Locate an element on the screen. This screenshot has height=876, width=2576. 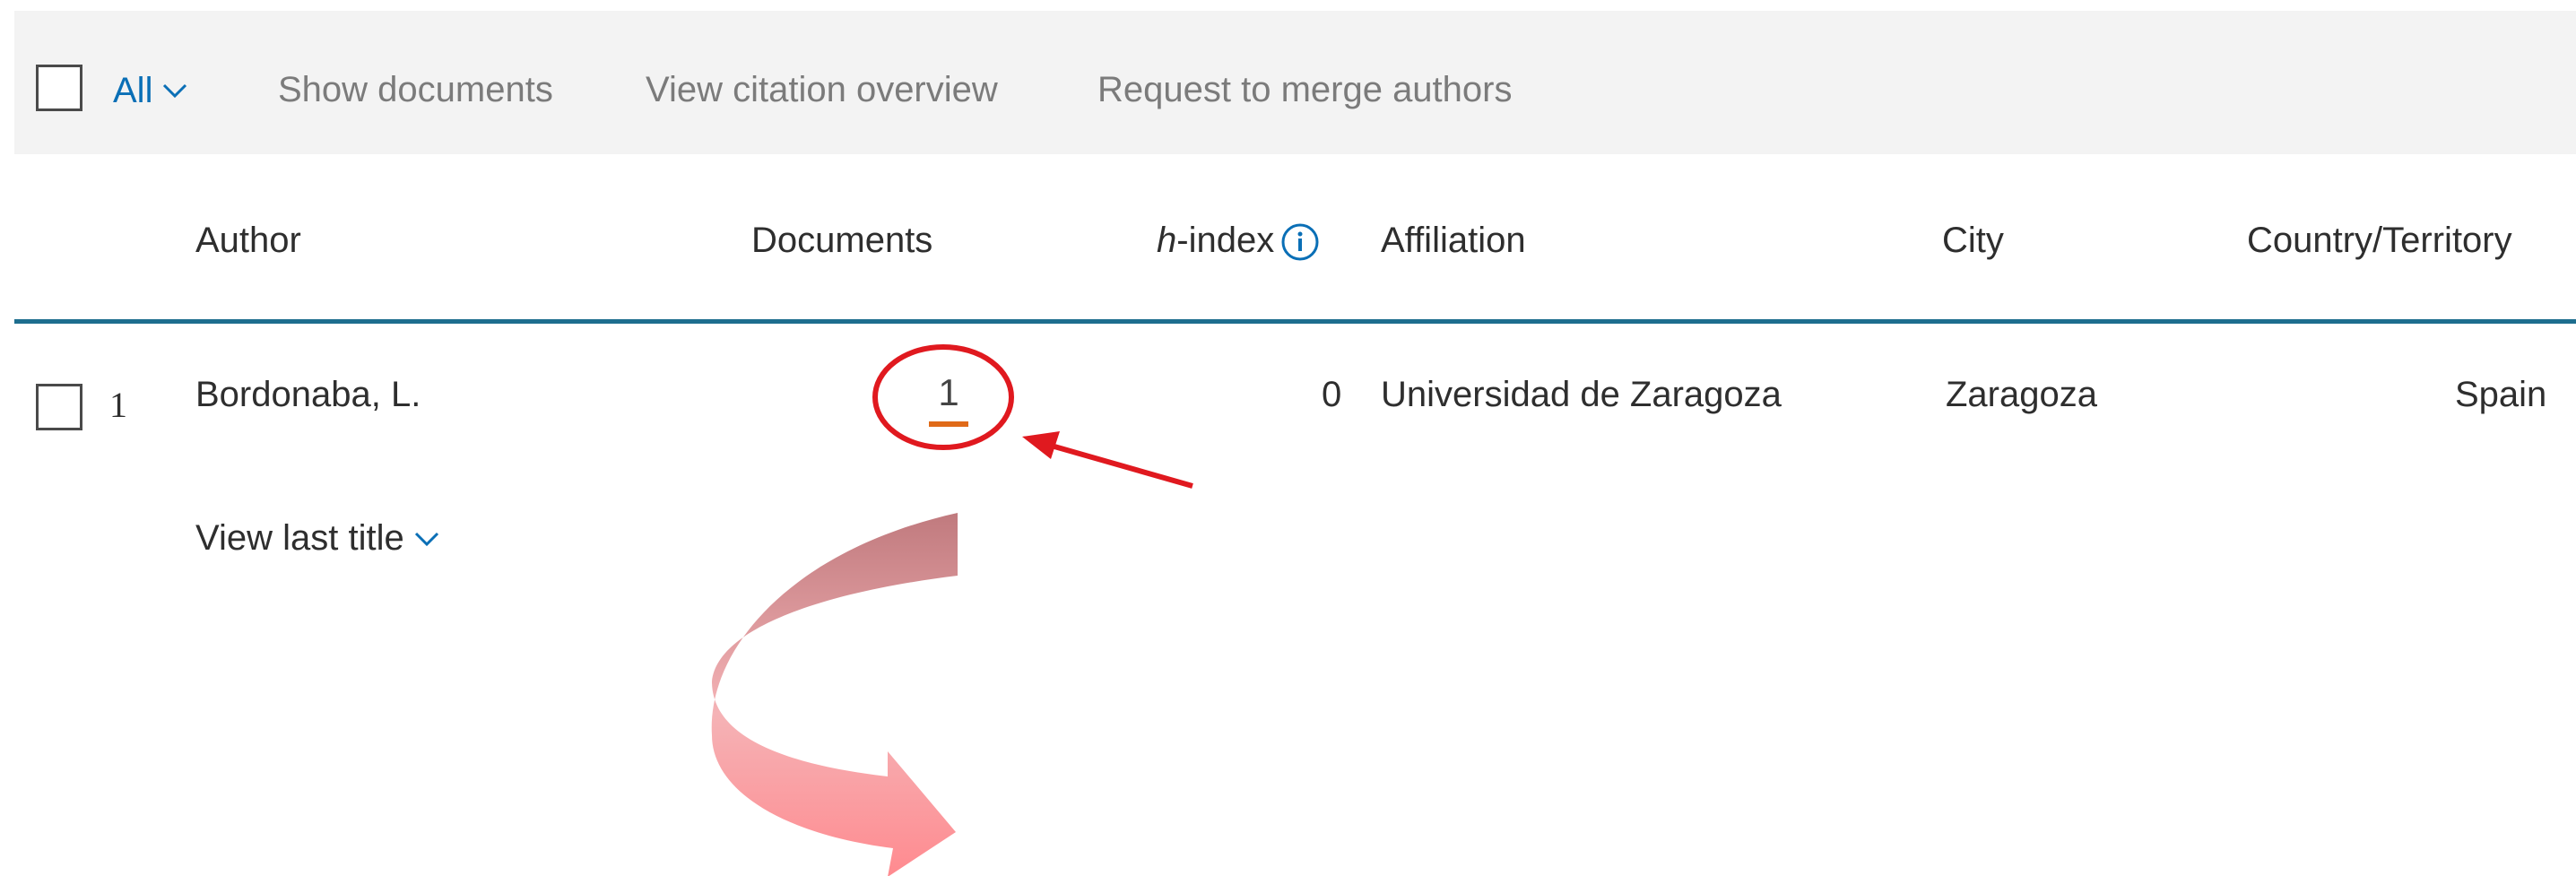
documents-link-underline is located at coordinates (948, 424).